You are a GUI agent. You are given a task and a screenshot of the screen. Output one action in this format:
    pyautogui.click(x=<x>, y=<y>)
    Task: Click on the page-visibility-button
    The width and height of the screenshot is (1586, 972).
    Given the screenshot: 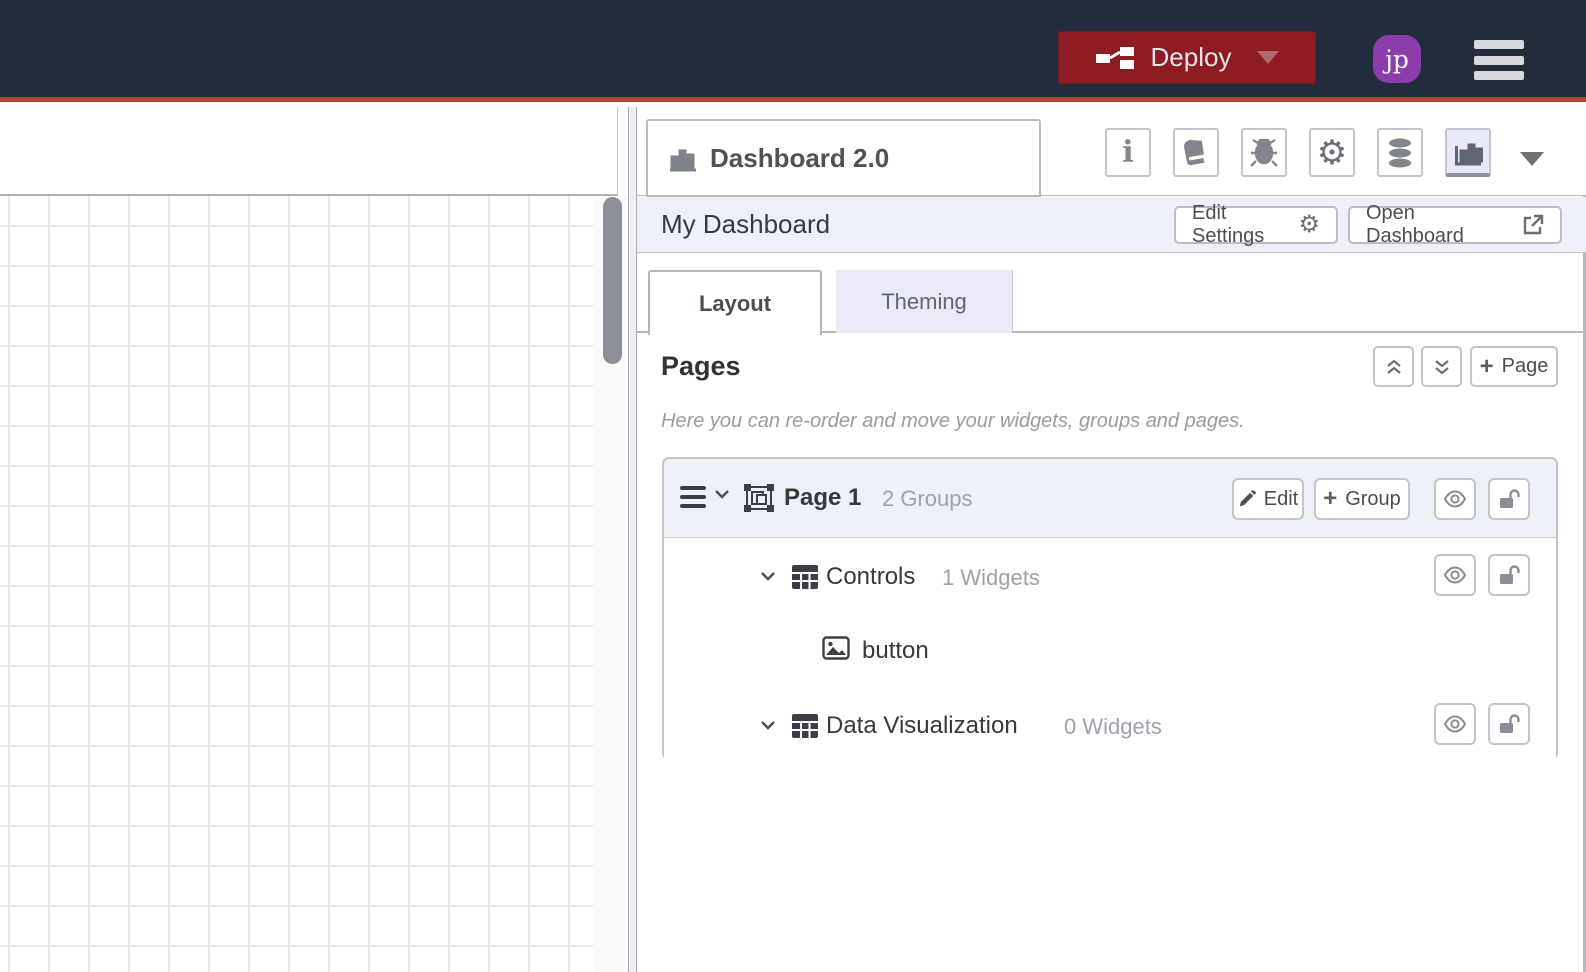 What is the action you would take?
    pyautogui.click(x=1455, y=499)
    